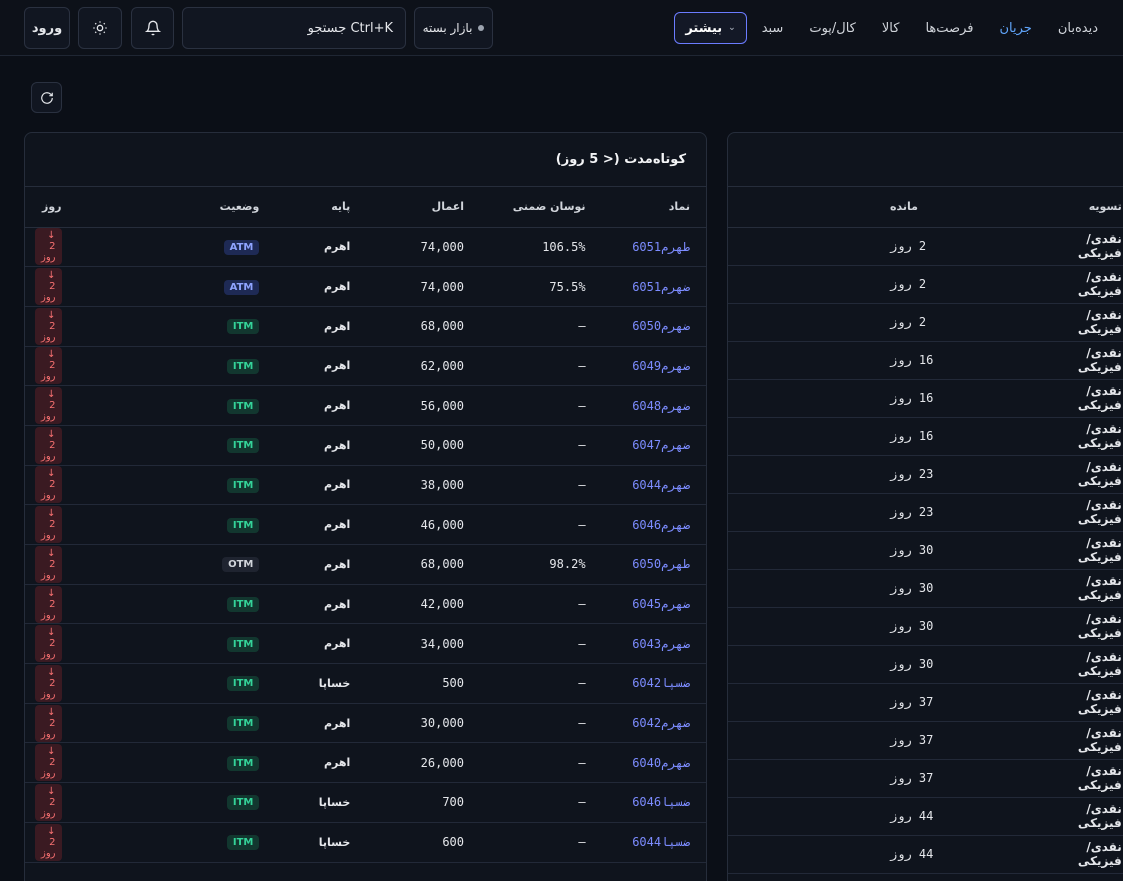 The width and height of the screenshot is (1123, 881). What do you see at coordinates (661, 802) in the screenshot?
I see `symbol-link: ضسپا6046` at bounding box center [661, 802].